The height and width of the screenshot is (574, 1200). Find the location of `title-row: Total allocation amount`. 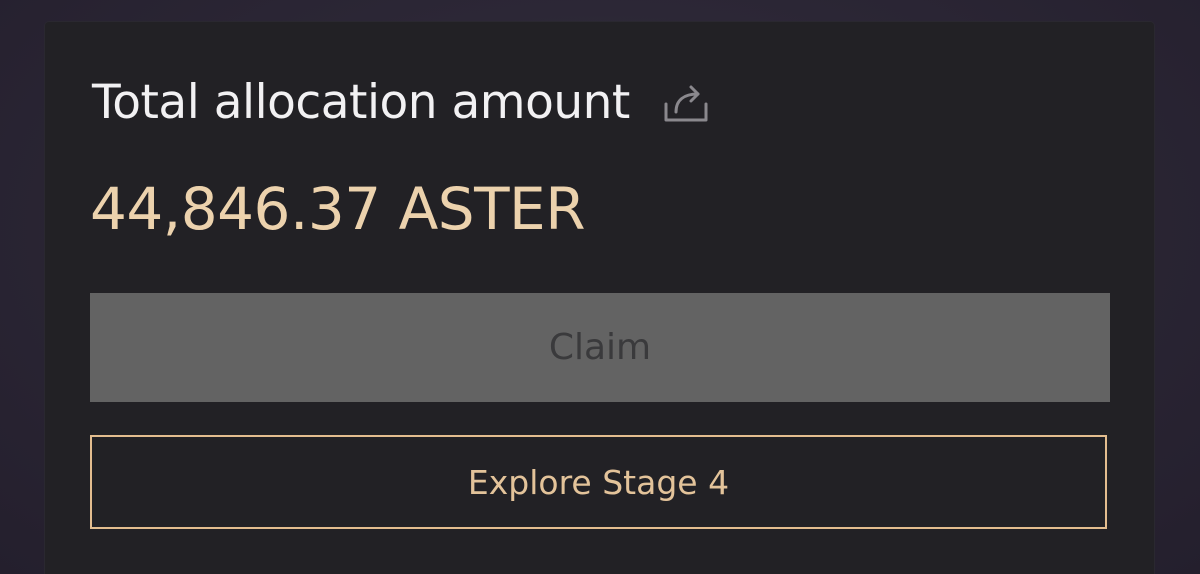

title-row: Total allocation amount is located at coordinates (402, 102).